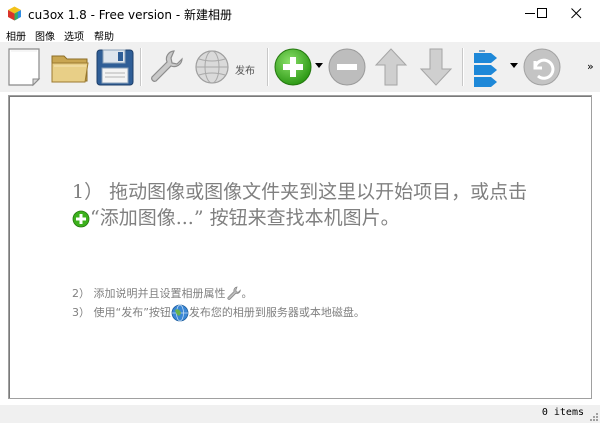 This screenshot has height=423, width=600. I want to click on hint-step1-text-b: “添加图像...” 按钮来查找本机图片。, so click(245, 218).